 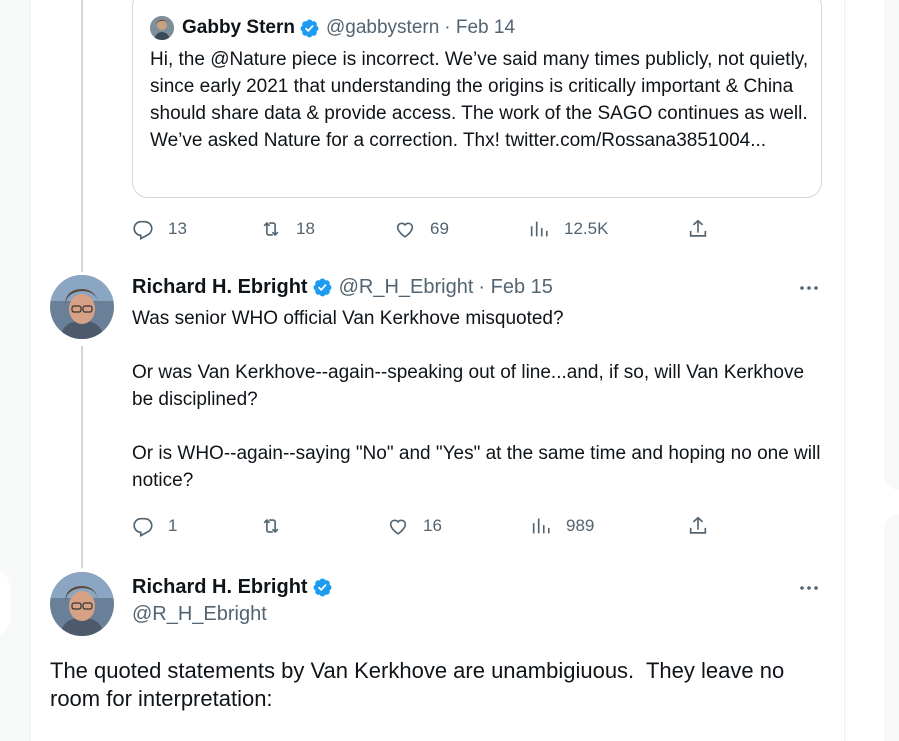 I want to click on reply-button: 13, so click(x=159, y=229).